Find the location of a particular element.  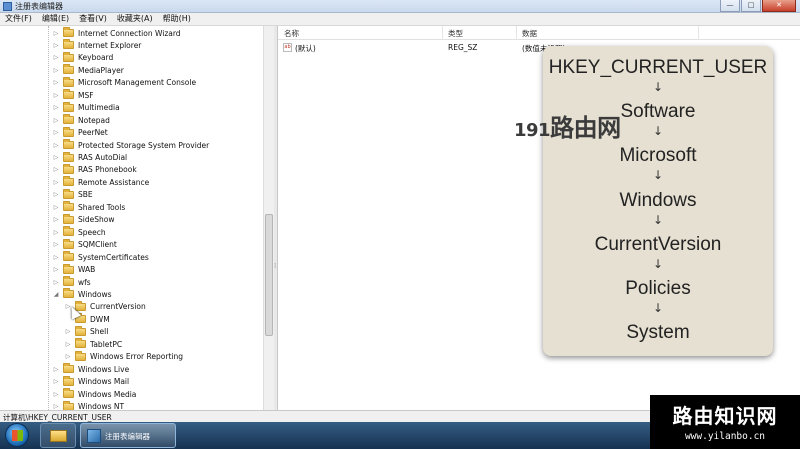

tree-item: ▷ RAS AutoDial is located at coordinates (89, 157).